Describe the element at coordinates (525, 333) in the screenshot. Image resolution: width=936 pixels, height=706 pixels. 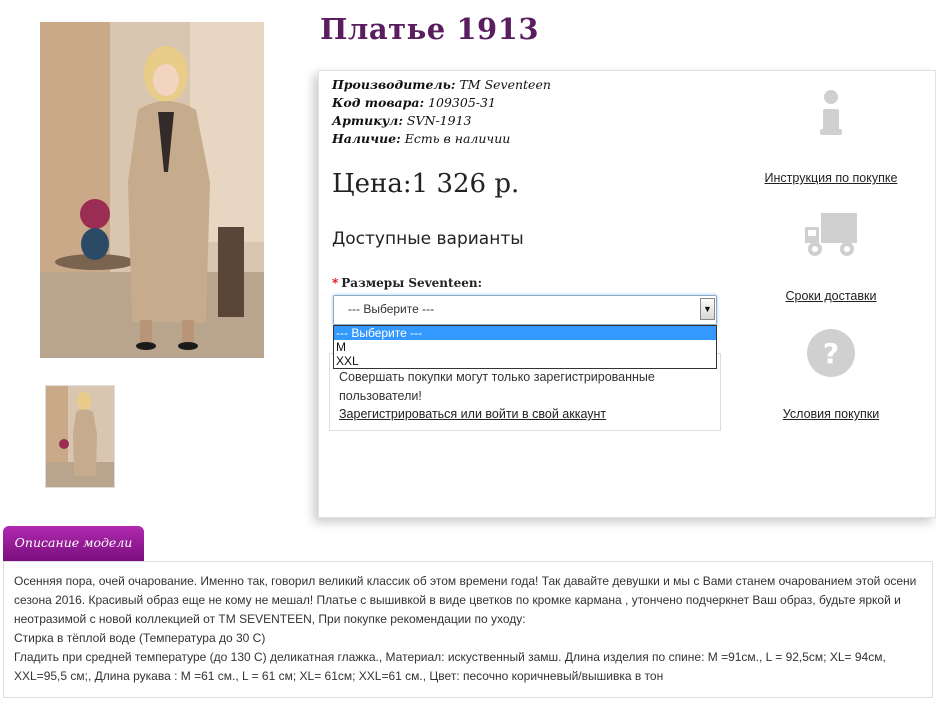
I see `size-option: --- Выберите ---` at that location.